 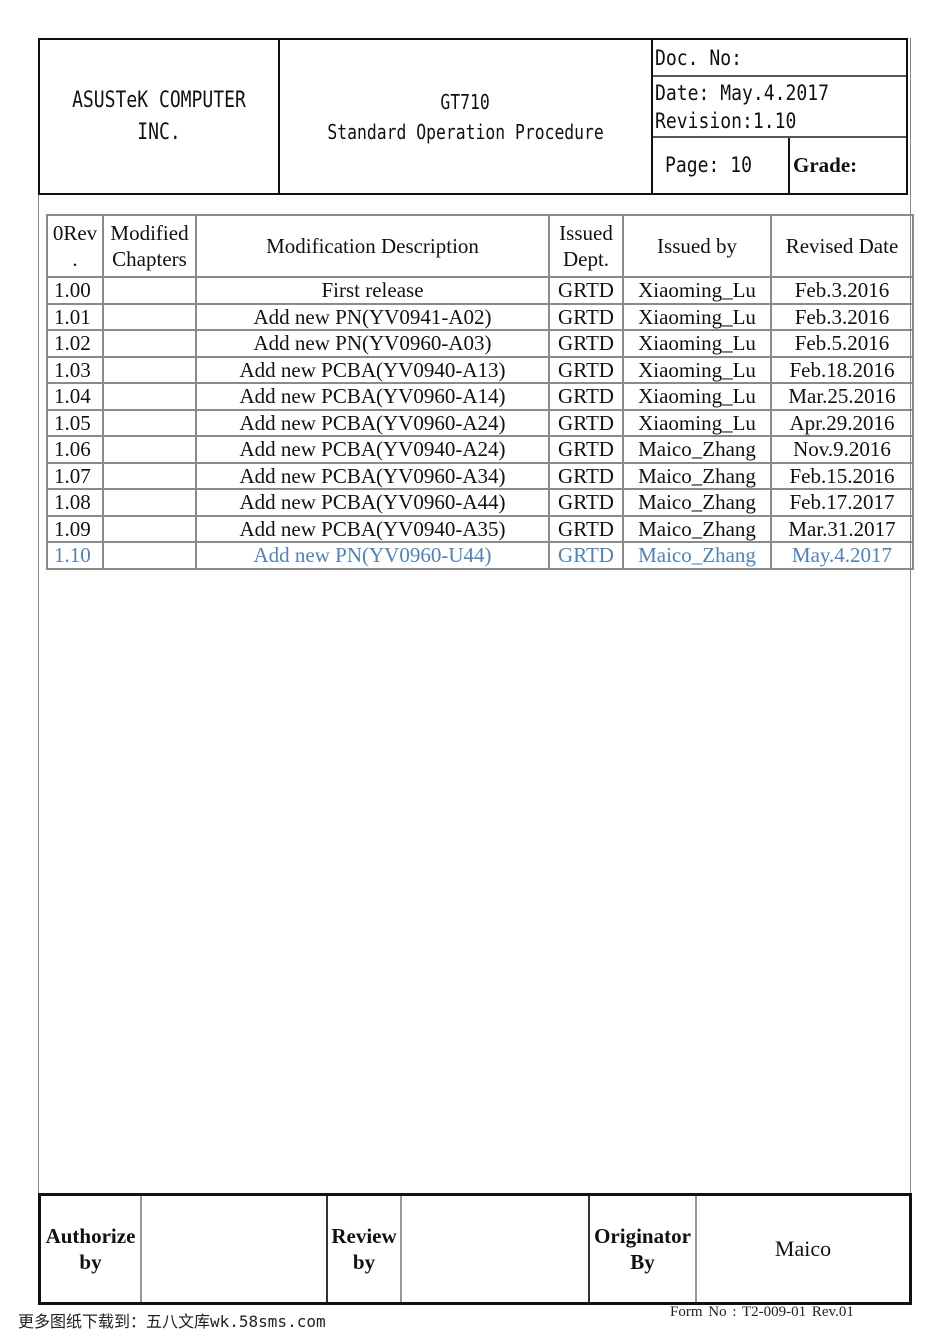 What do you see at coordinates (842, 555) in the screenshot?
I see `date-cell: May.4.2017` at bounding box center [842, 555].